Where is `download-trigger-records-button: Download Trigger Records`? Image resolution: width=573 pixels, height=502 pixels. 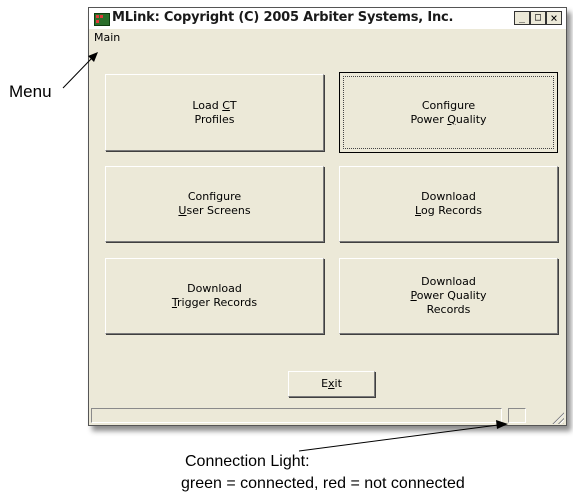
download-trigger-records-button: Download Trigger Records is located at coordinates (214, 296).